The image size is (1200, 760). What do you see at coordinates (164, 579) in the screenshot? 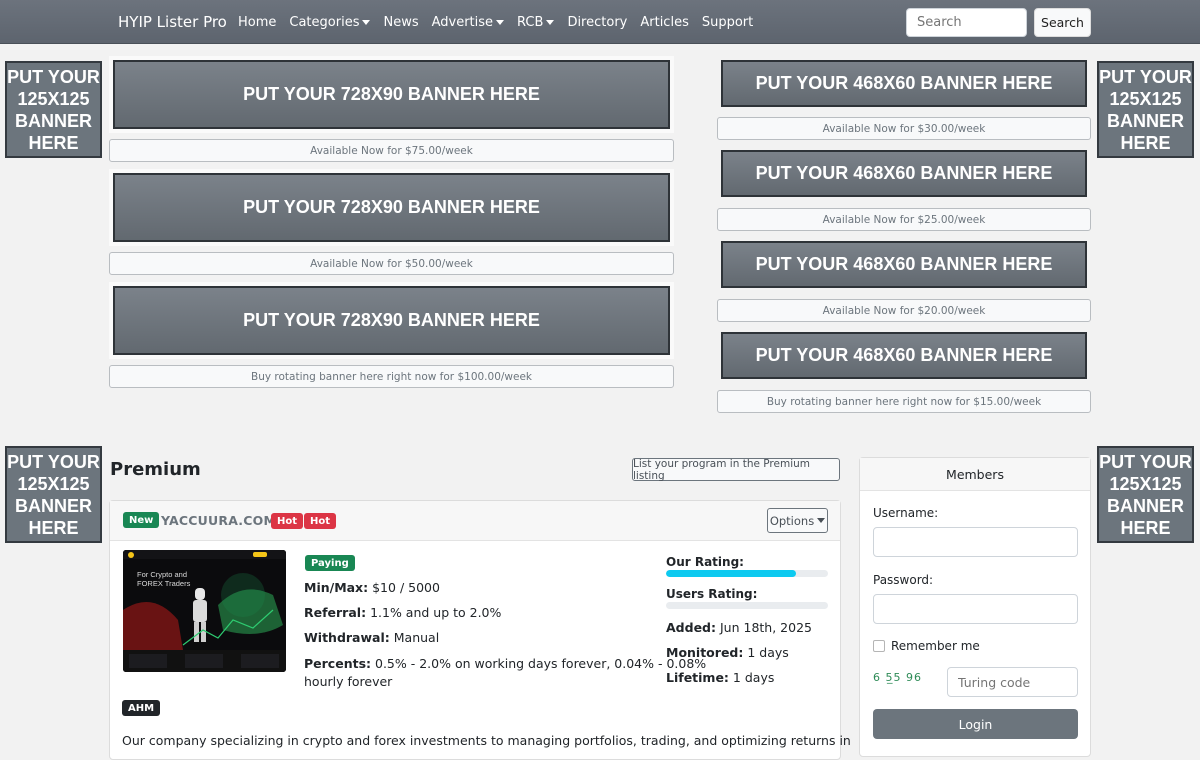
I see `thumbnail-headline: For Crypto and FOREX Traders` at bounding box center [164, 579].